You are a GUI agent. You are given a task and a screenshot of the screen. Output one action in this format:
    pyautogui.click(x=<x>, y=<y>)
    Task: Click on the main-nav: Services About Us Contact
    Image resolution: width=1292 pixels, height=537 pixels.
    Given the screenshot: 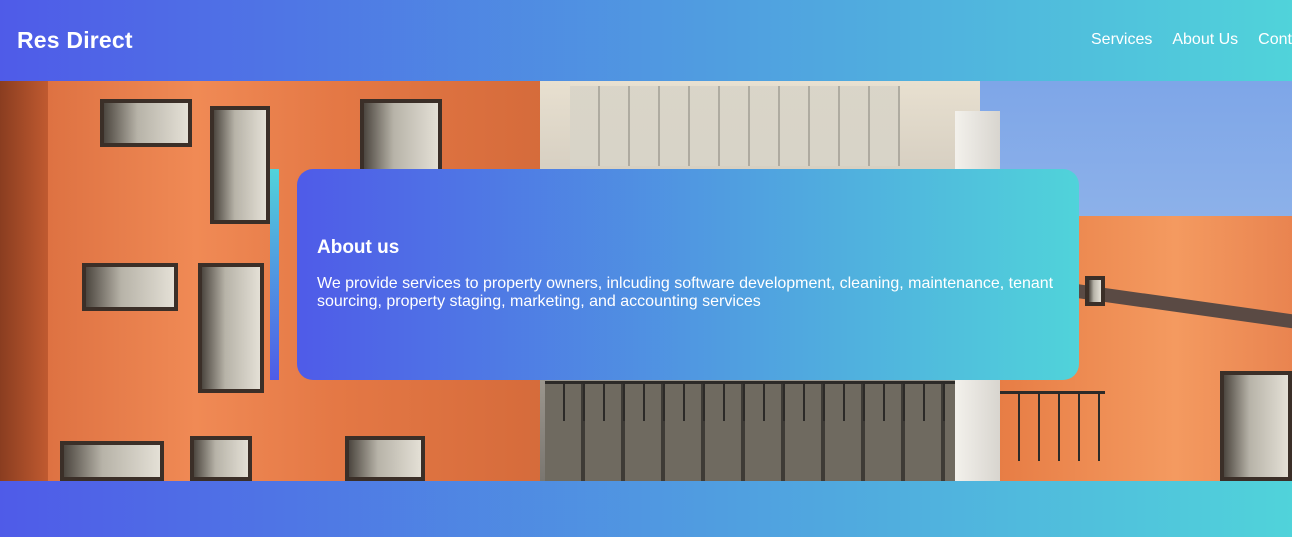 What is the action you would take?
    pyautogui.click(x=1191, y=40)
    